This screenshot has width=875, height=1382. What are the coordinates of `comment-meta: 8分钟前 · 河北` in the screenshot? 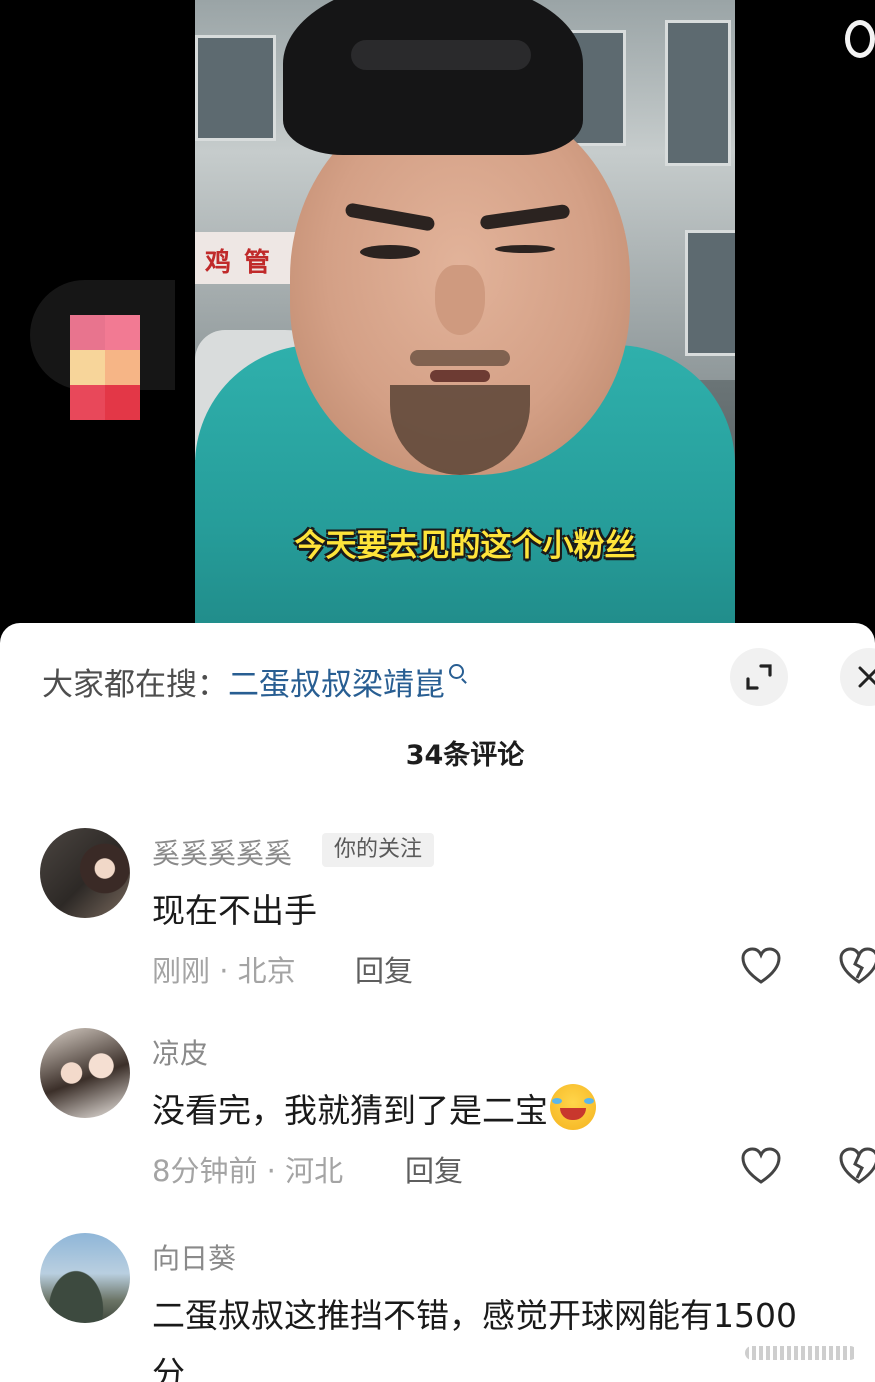 It's located at (248, 1171).